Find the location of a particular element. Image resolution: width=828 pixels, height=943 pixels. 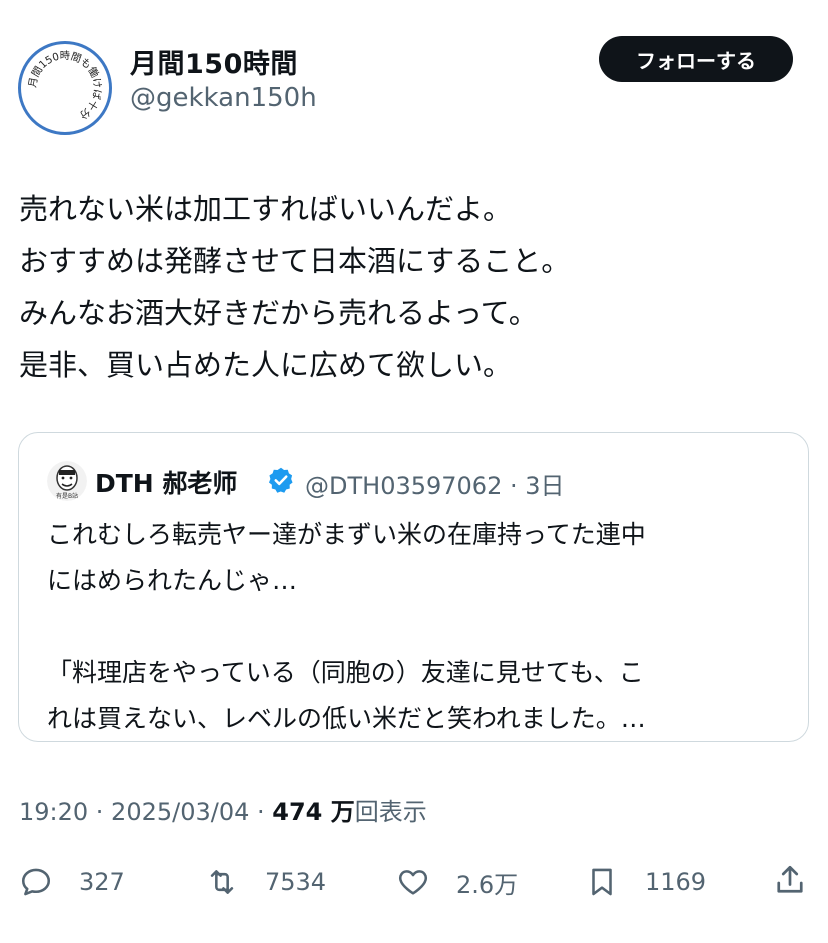

quoted-handle-time: @DTH03597062 · 3日 is located at coordinates (435, 486).